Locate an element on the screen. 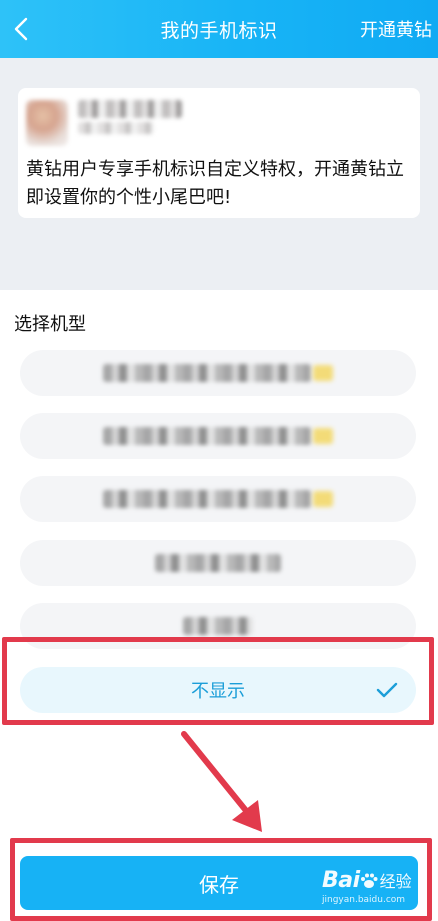 The height and width of the screenshot is (921, 438). chevron-left-icon is located at coordinates (21, 29).